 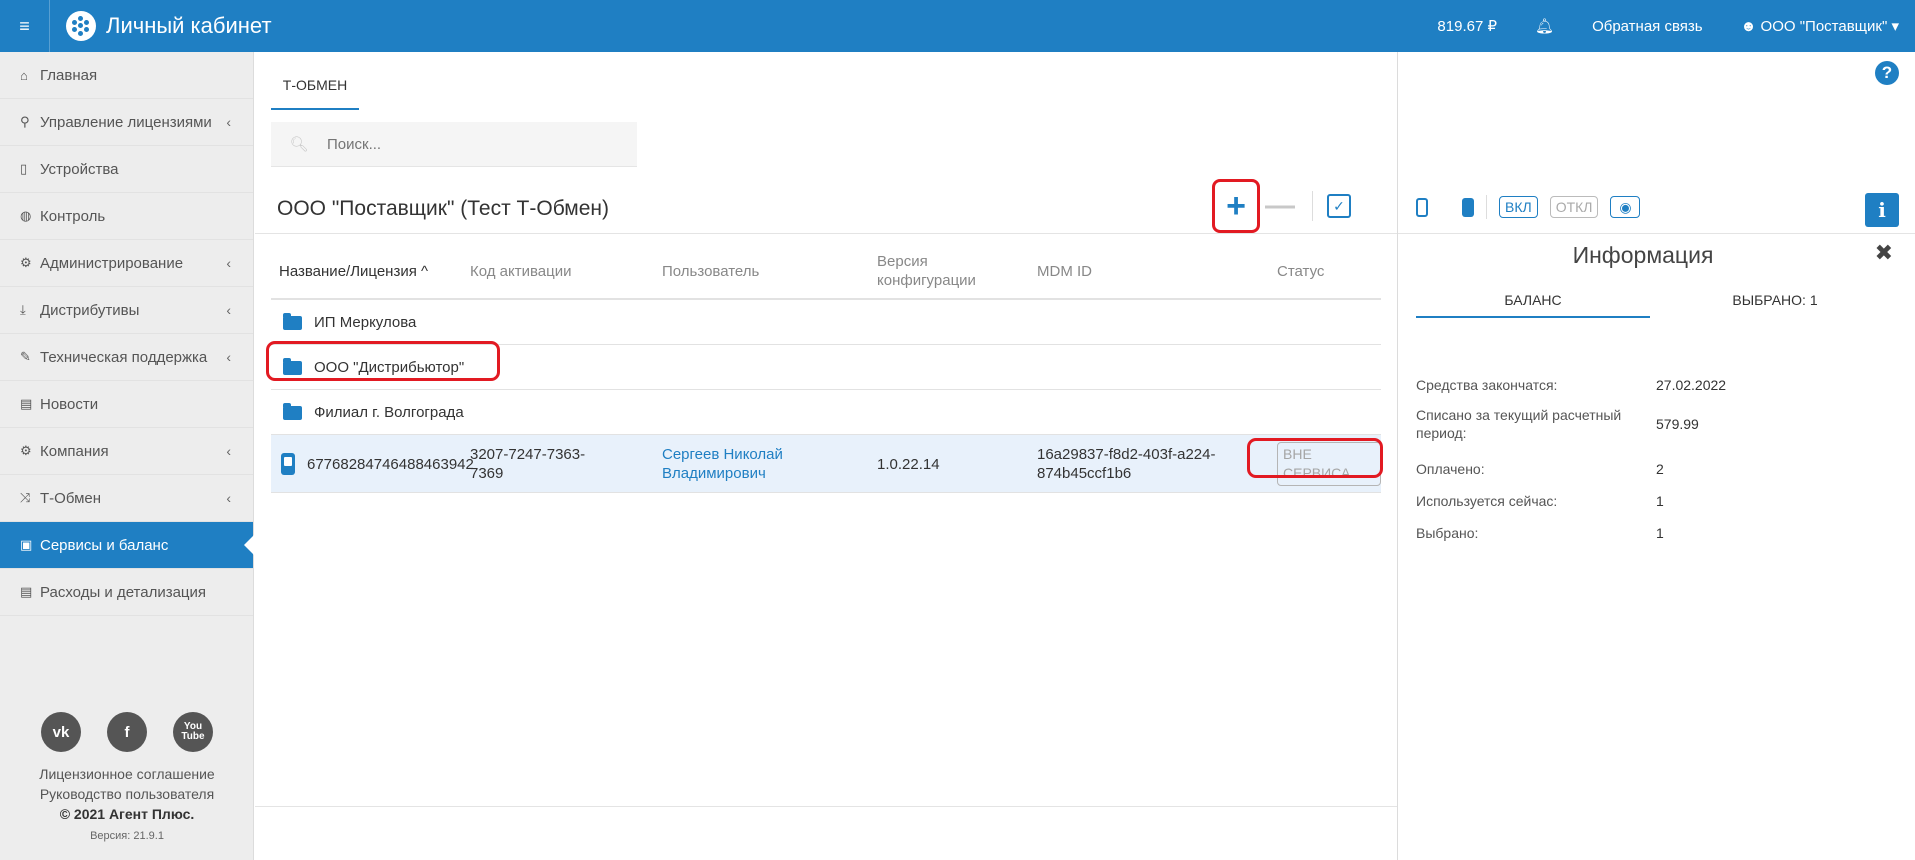 I want to click on folder-name: Филиал г. Волгограда, so click(x=389, y=412).